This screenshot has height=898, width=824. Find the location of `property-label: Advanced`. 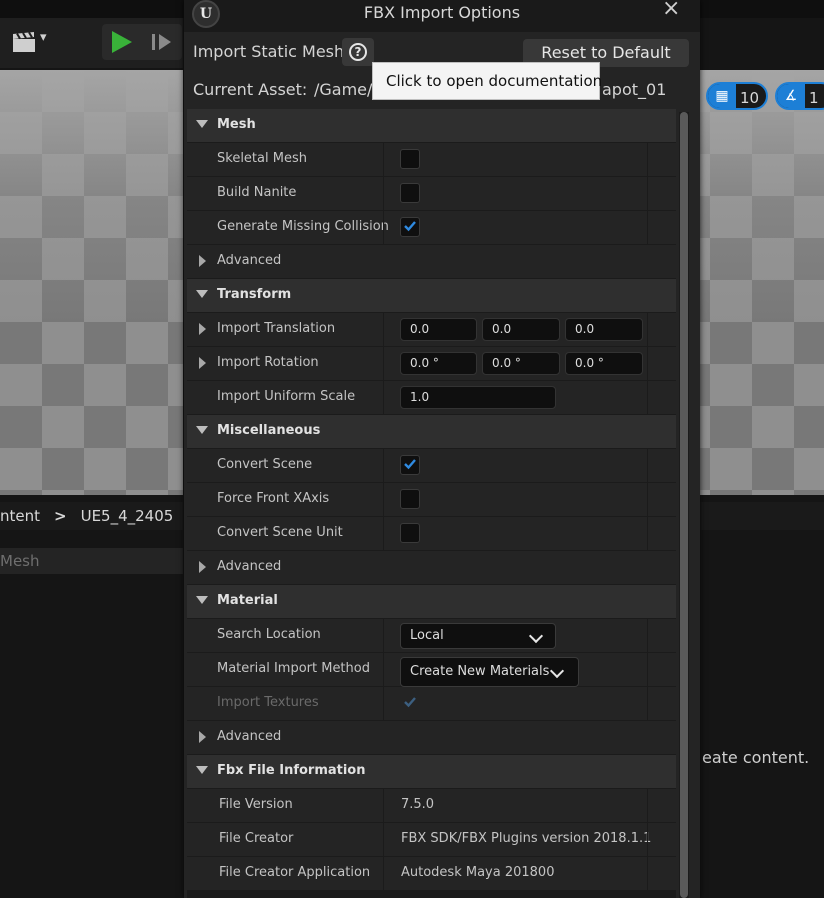

property-label: Advanced is located at coordinates (249, 260).